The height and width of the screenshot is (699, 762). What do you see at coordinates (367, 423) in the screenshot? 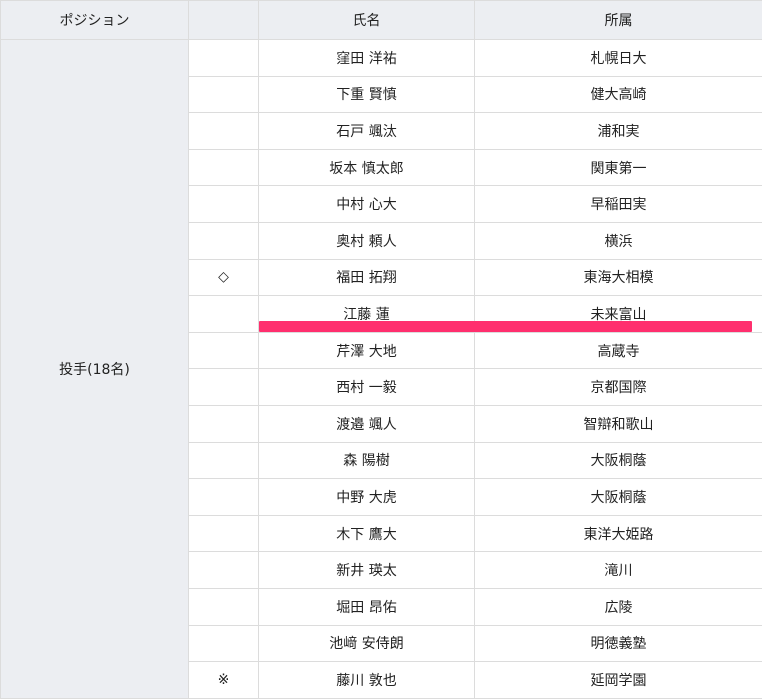
I see `player-name: 渡邉 颯人` at bounding box center [367, 423].